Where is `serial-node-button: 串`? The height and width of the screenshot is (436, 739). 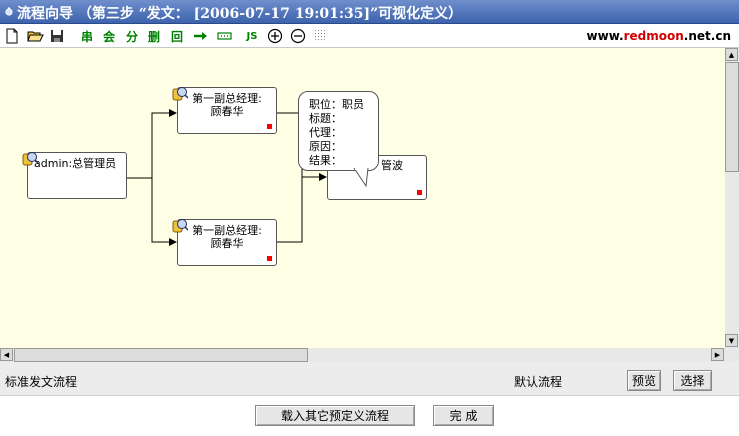 serial-node-button: 串 is located at coordinates (87, 36).